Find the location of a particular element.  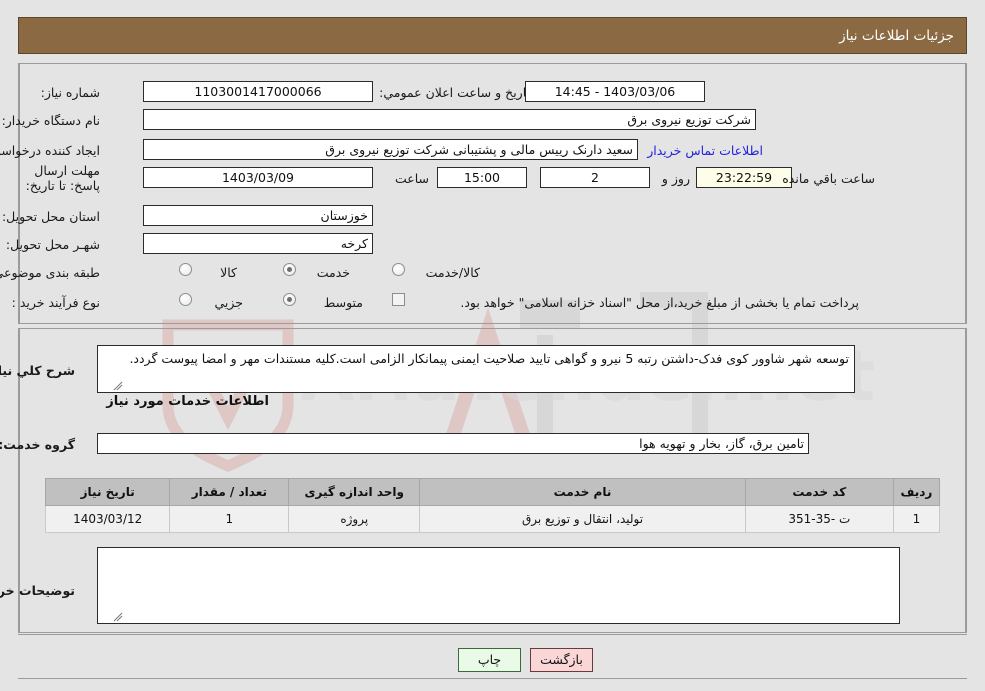

buyer-org-value: شرکت توزیع نیروی برق is located at coordinates (449, 119).